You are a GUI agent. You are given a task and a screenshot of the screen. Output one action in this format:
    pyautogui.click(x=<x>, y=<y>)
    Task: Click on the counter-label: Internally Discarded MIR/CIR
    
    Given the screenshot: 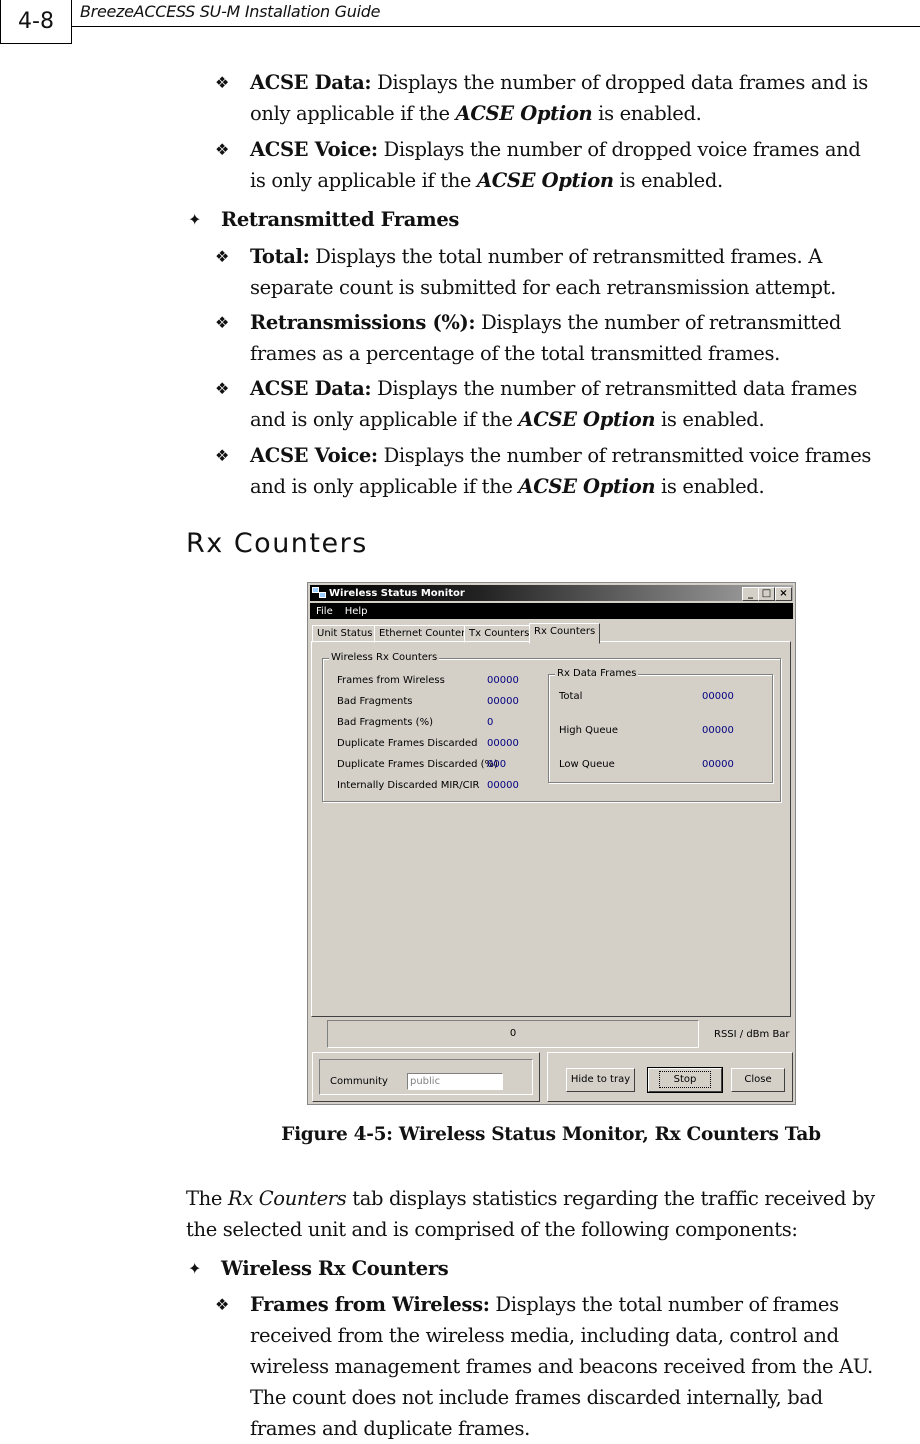 What is the action you would take?
    pyautogui.click(x=408, y=785)
    